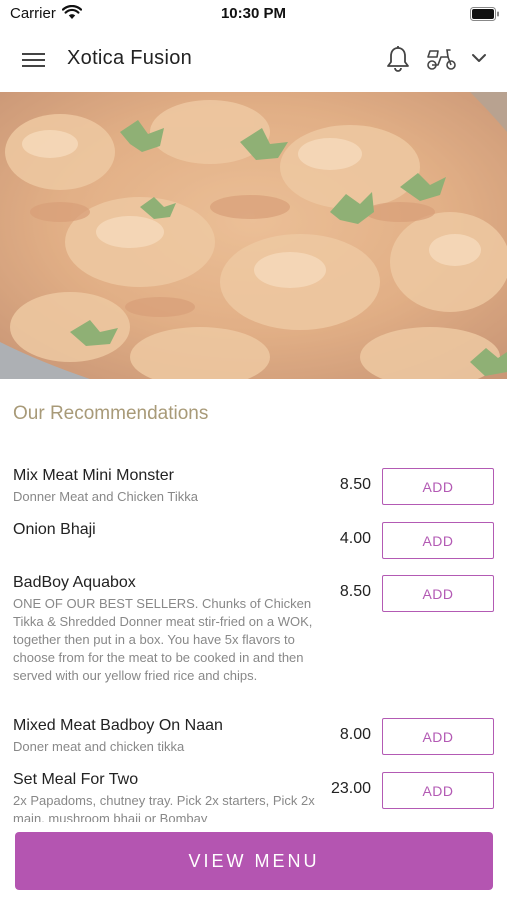  What do you see at coordinates (253, 546) in the screenshot?
I see `menu-item: Onion Bhaji 4.00 ADD` at bounding box center [253, 546].